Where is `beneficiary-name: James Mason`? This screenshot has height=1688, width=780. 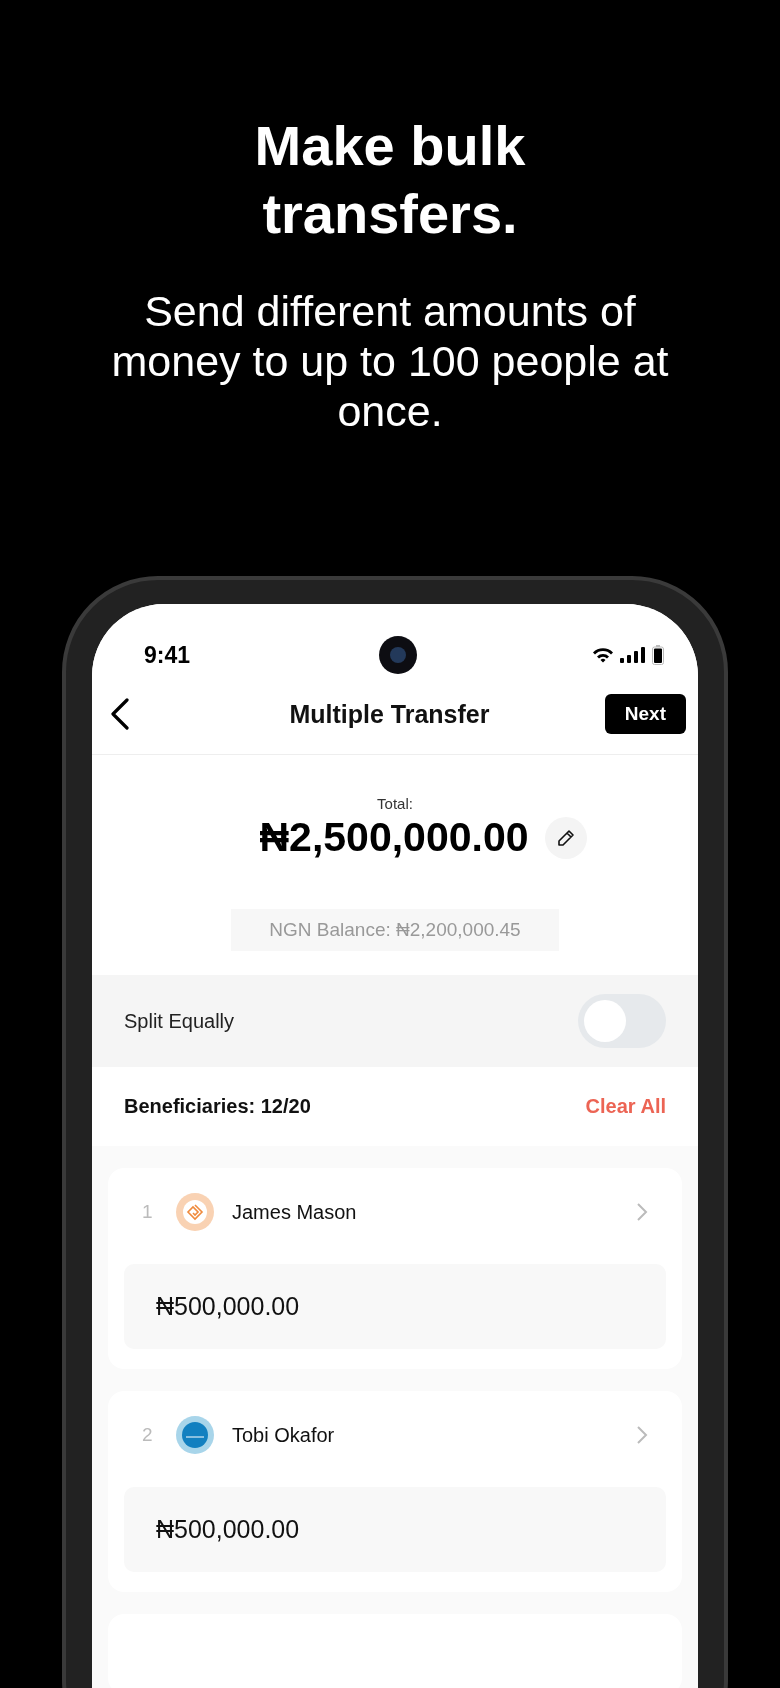 beneficiary-name: James Mason is located at coordinates (295, 1212).